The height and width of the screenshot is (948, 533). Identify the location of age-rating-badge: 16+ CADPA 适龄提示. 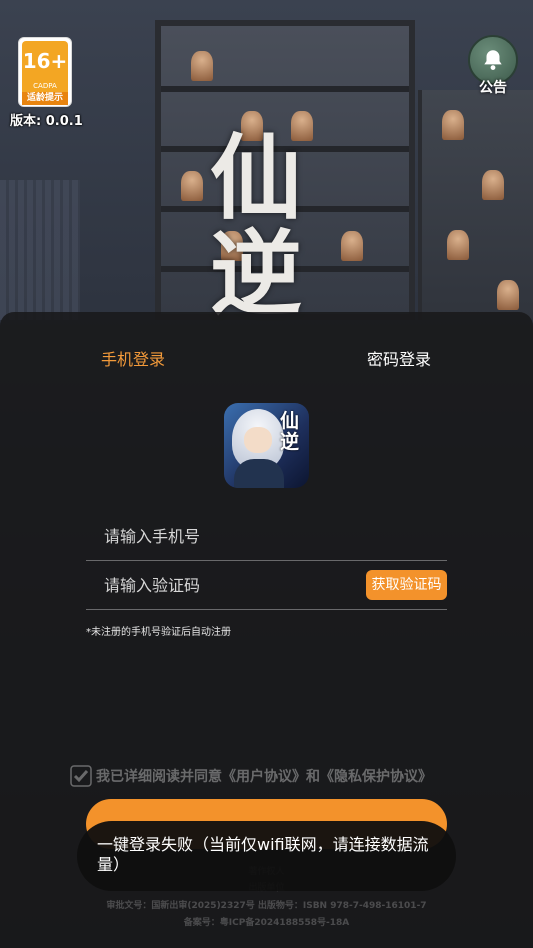
(45, 72).